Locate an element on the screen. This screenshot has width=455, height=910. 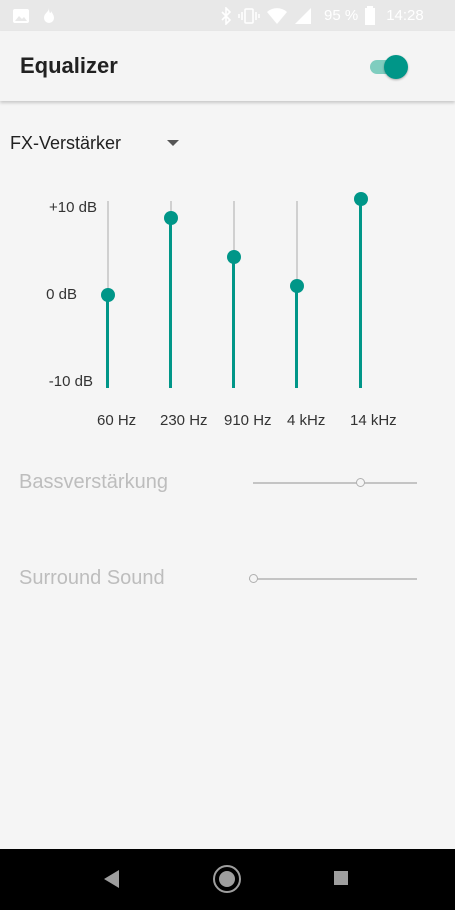
bass-slider-track is located at coordinates (335, 483).